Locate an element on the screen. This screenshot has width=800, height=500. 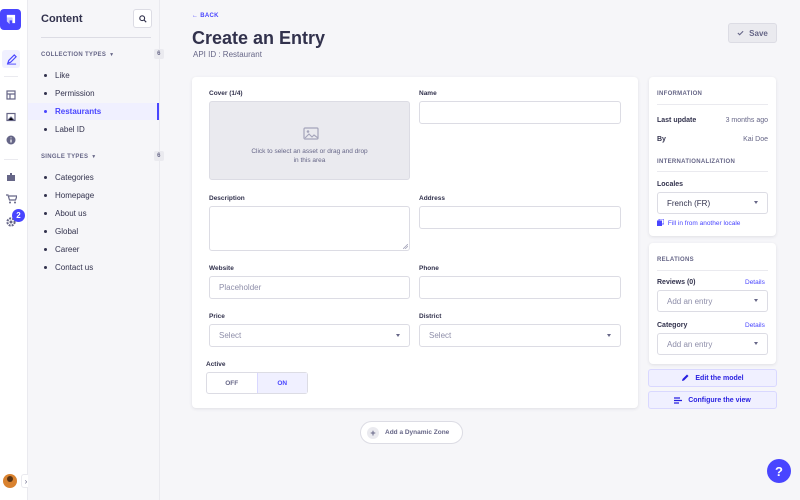
nav-item-restaurants: Restaurants is located at coordinates (93, 111).